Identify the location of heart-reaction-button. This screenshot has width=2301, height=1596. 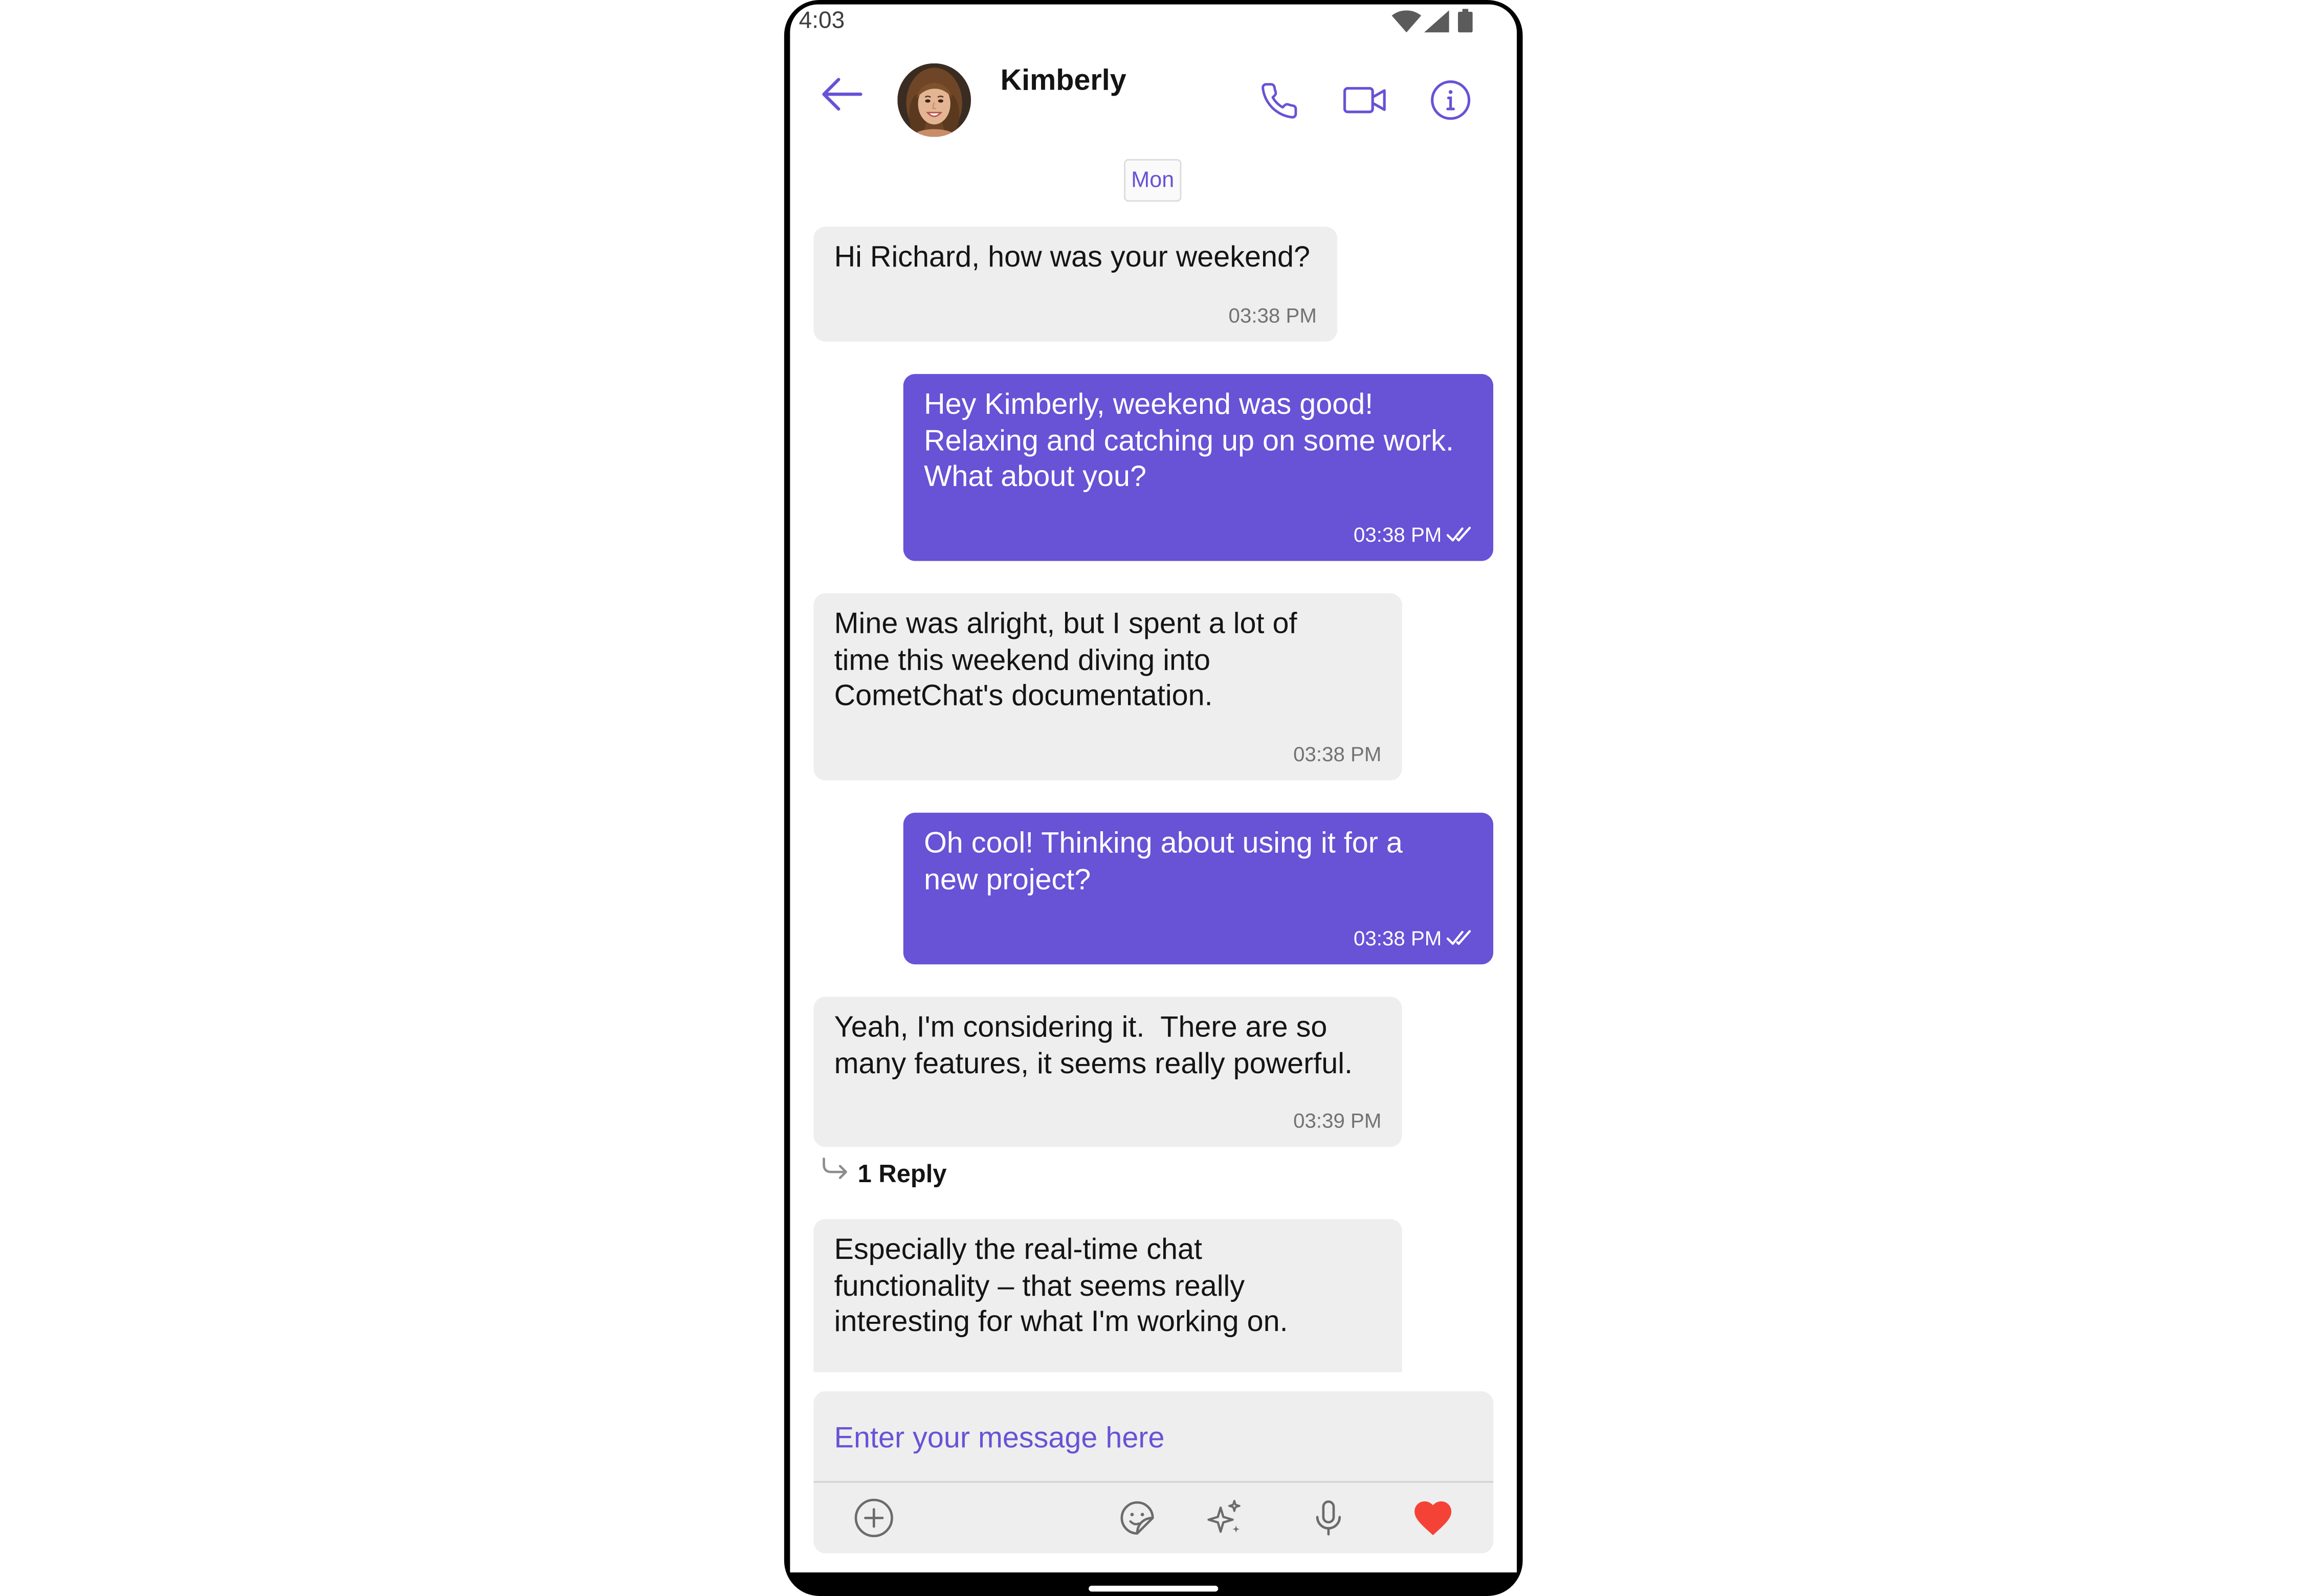
(1432, 1517).